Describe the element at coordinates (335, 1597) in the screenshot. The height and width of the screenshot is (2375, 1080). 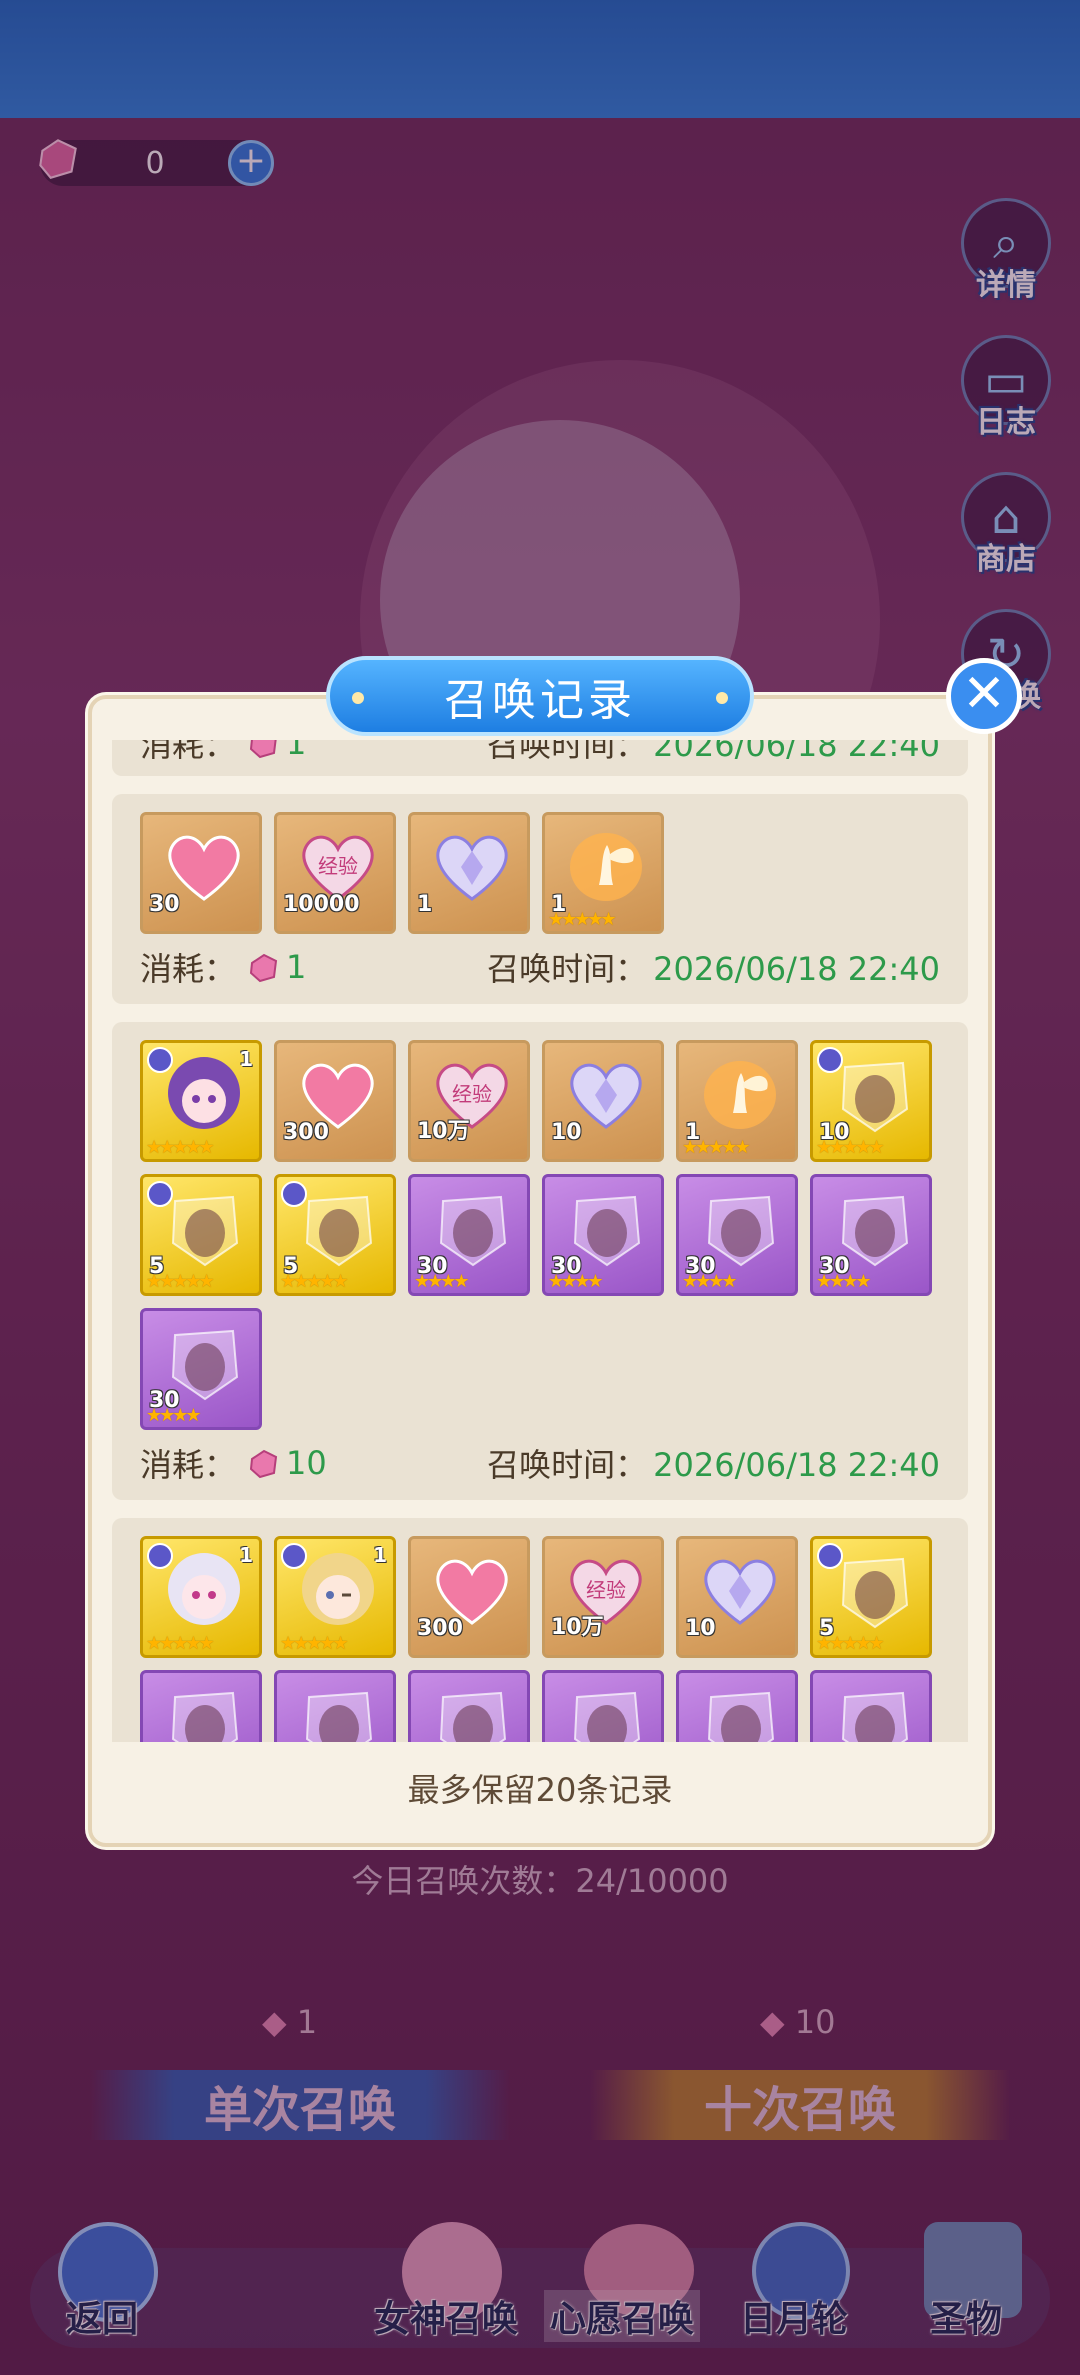
I see `reward-item-girl-blonde: 1 ★★★★★` at that location.